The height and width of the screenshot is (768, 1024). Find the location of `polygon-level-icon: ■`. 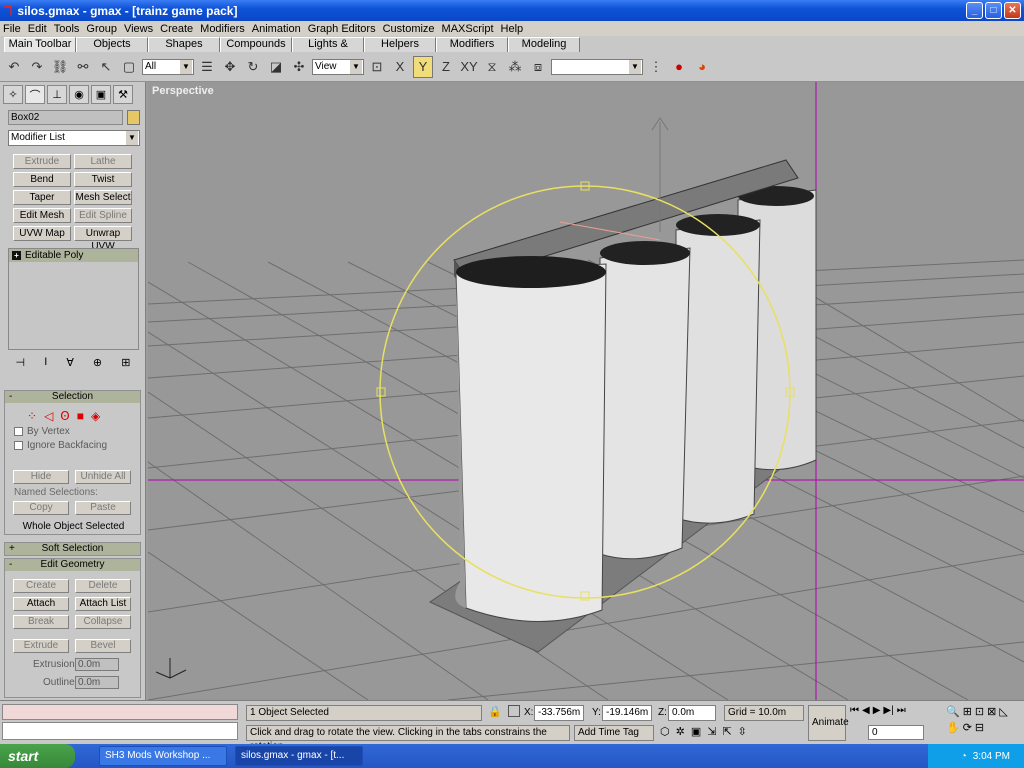

polygon-level-icon: ■ is located at coordinates (80, 416).